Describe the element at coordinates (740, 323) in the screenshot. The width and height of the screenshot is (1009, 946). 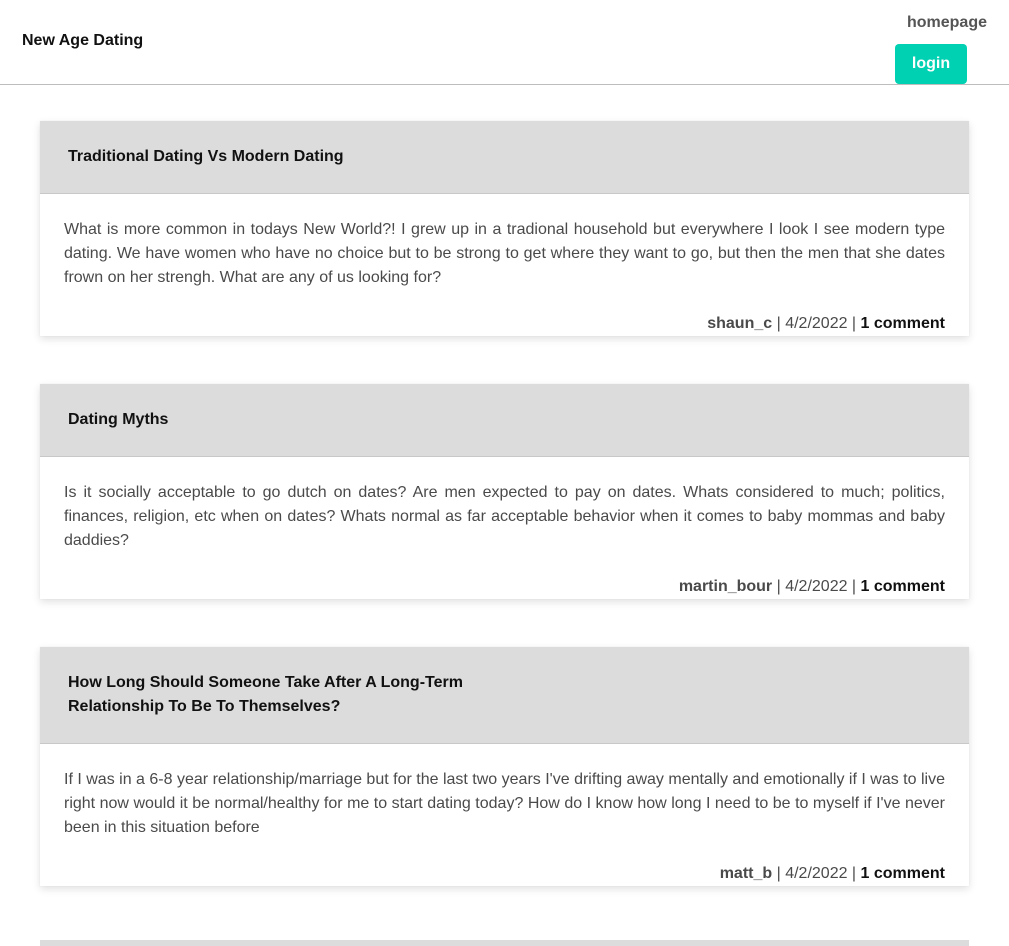
I see `post-author: shaun_c` at that location.